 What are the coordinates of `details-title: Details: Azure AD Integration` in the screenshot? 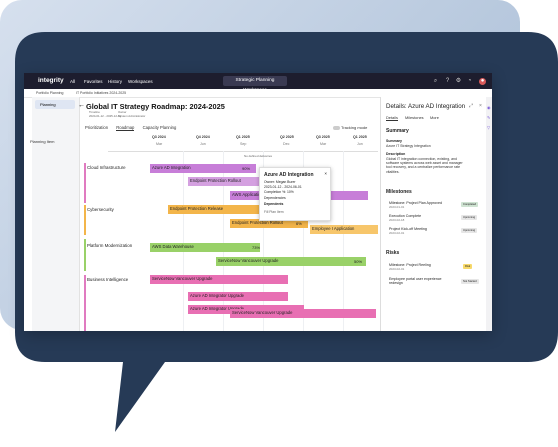 It's located at (426, 106).